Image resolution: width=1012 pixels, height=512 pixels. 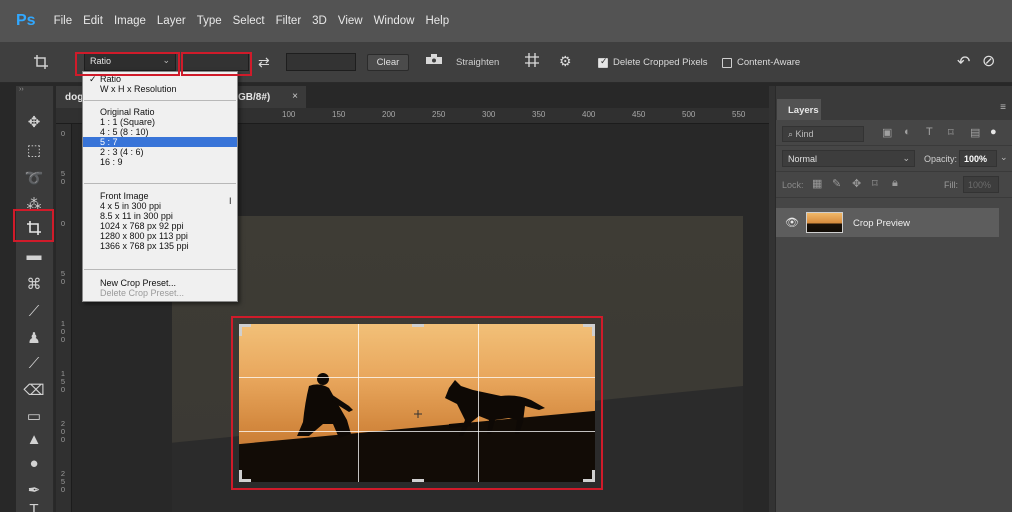 What do you see at coordinates (160, 206) in the screenshot?
I see `dropdown-item-4x5-300: 4 x 5 in 300 ppi` at bounding box center [160, 206].